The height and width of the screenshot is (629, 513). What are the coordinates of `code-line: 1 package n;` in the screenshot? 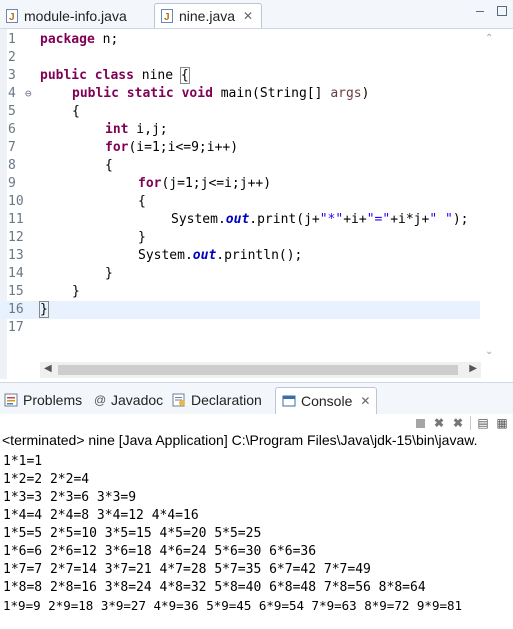 It's located at (240, 40).